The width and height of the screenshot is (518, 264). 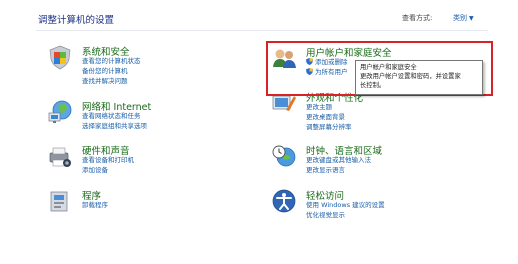 What do you see at coordinates (329, 127) in the screenshot?
I see `link-screen-resolution: 调整屏幕分辨率` at bounding box center [329, 127].